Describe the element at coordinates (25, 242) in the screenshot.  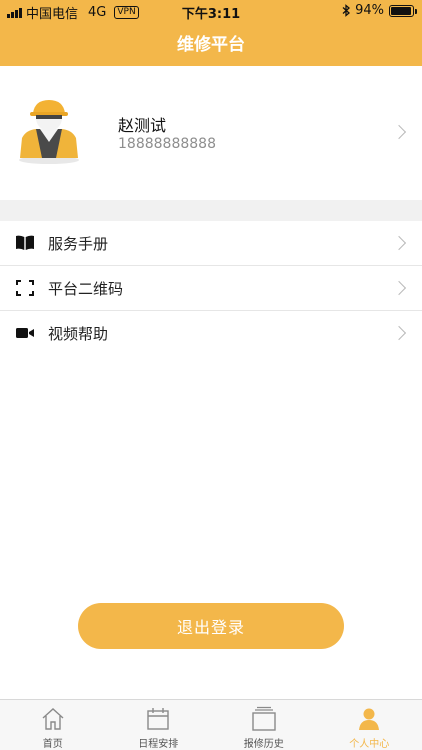
I see `book-icon` at that location.